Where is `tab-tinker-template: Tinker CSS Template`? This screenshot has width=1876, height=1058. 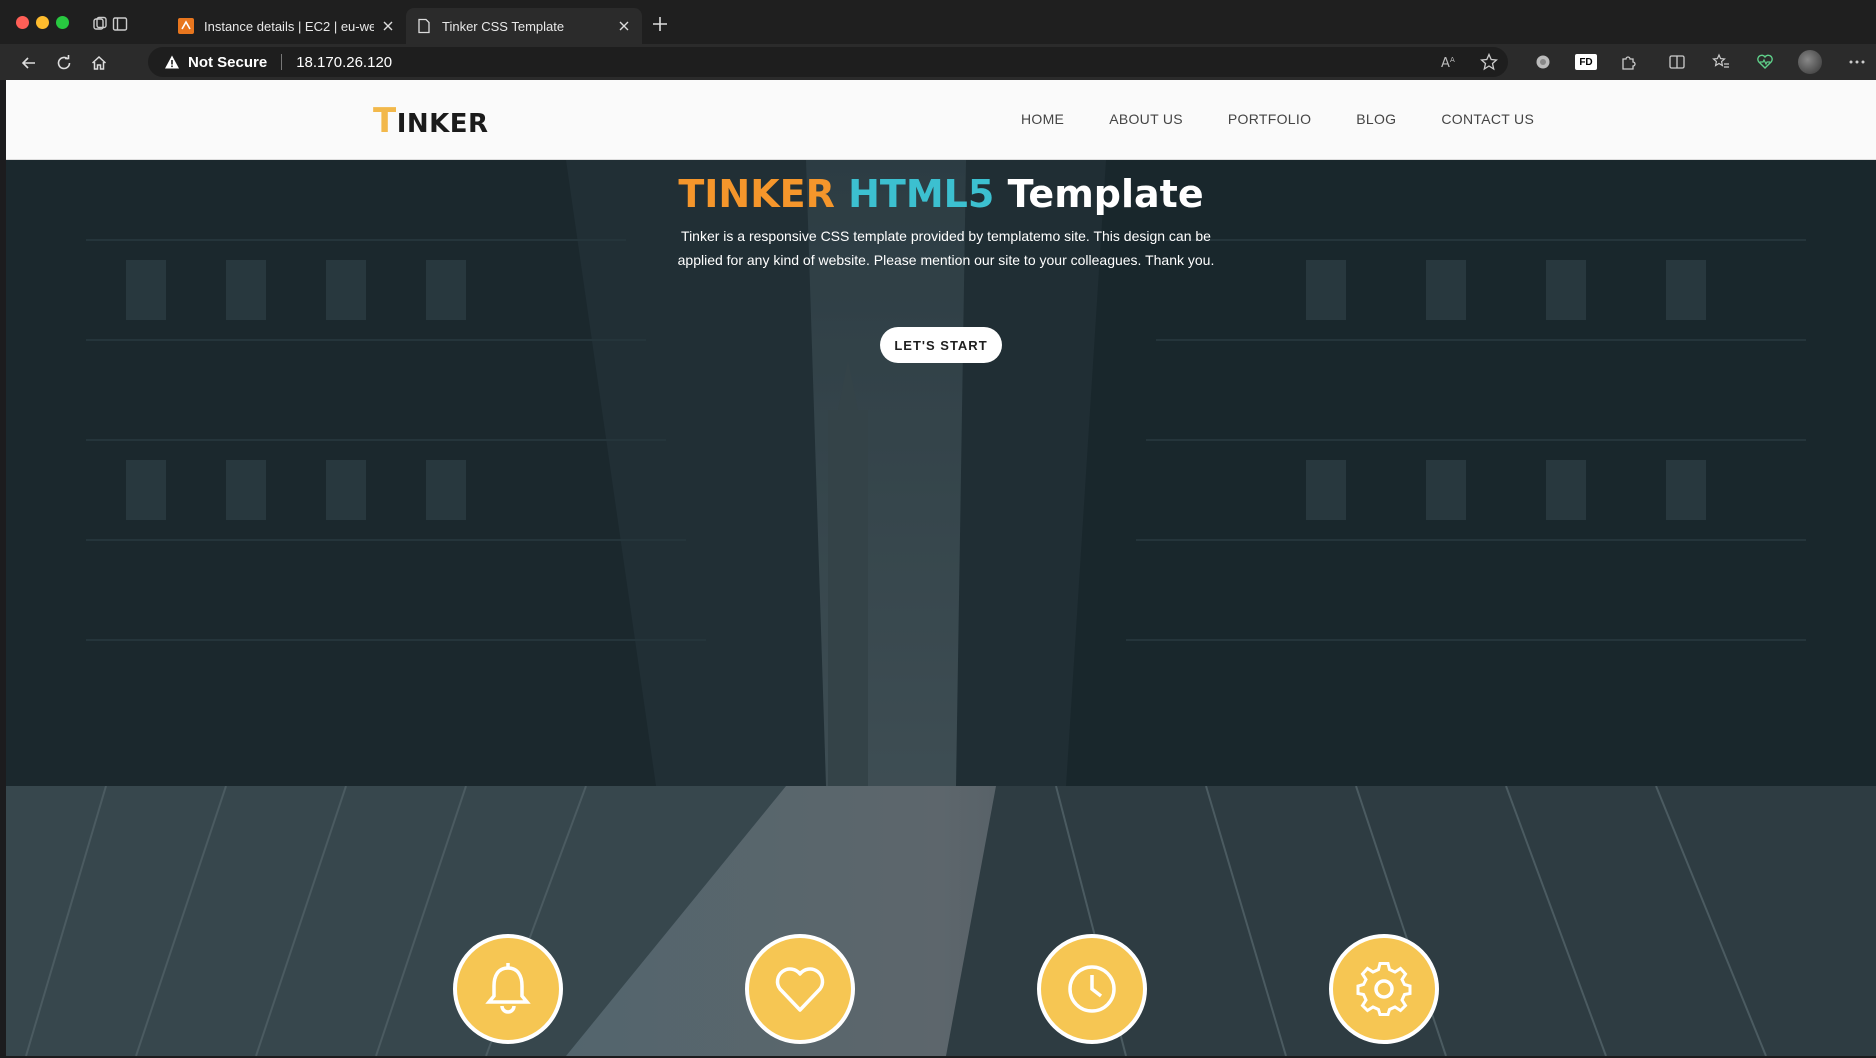
tab-tinker-template: Tinker CSS Template is located at coordinates (524, 26).